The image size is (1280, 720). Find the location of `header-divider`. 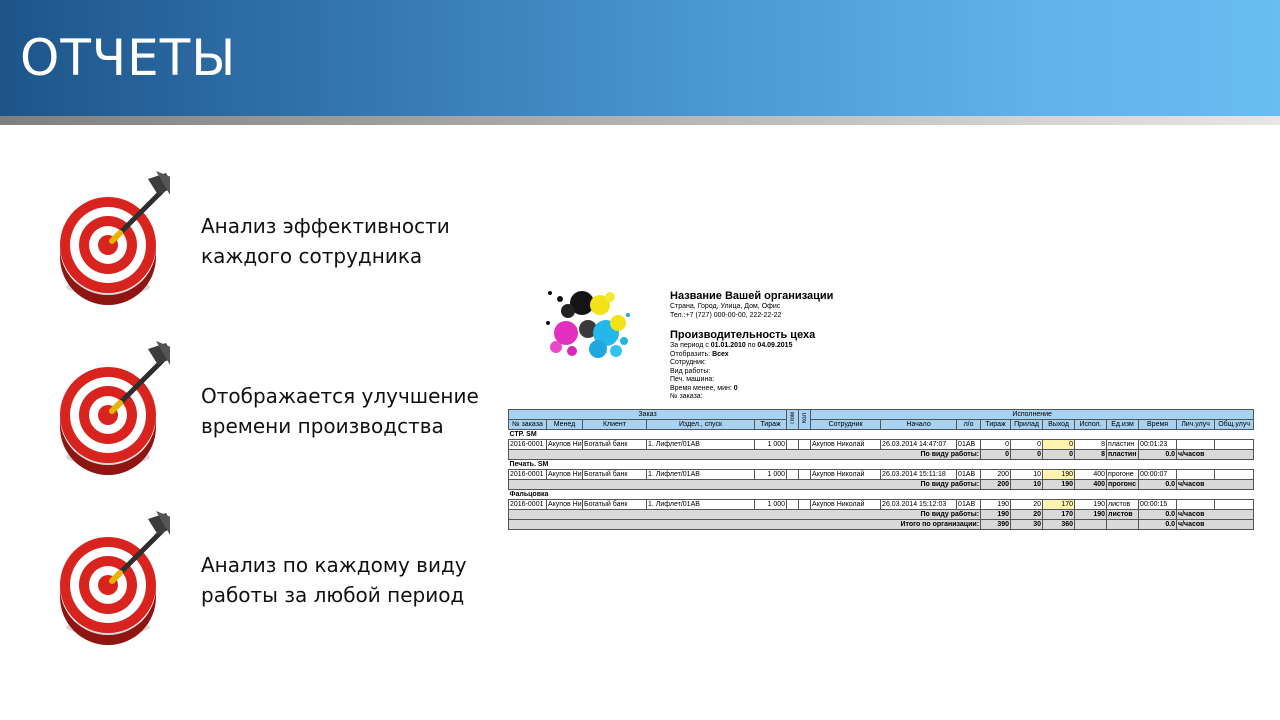

header-divider is located at coordinates (640, 120).